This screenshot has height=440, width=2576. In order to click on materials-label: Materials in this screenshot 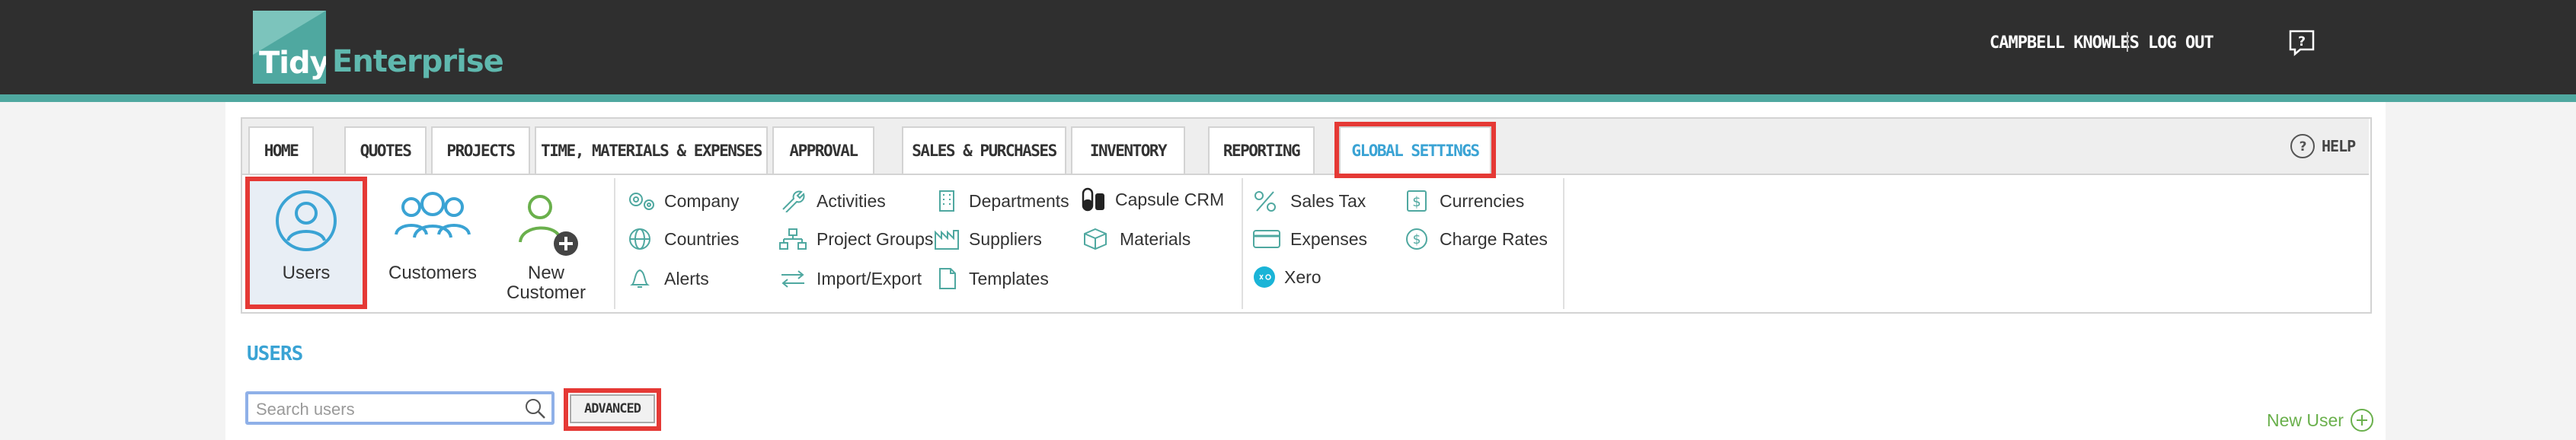, I will do `click(1155, 238)`.